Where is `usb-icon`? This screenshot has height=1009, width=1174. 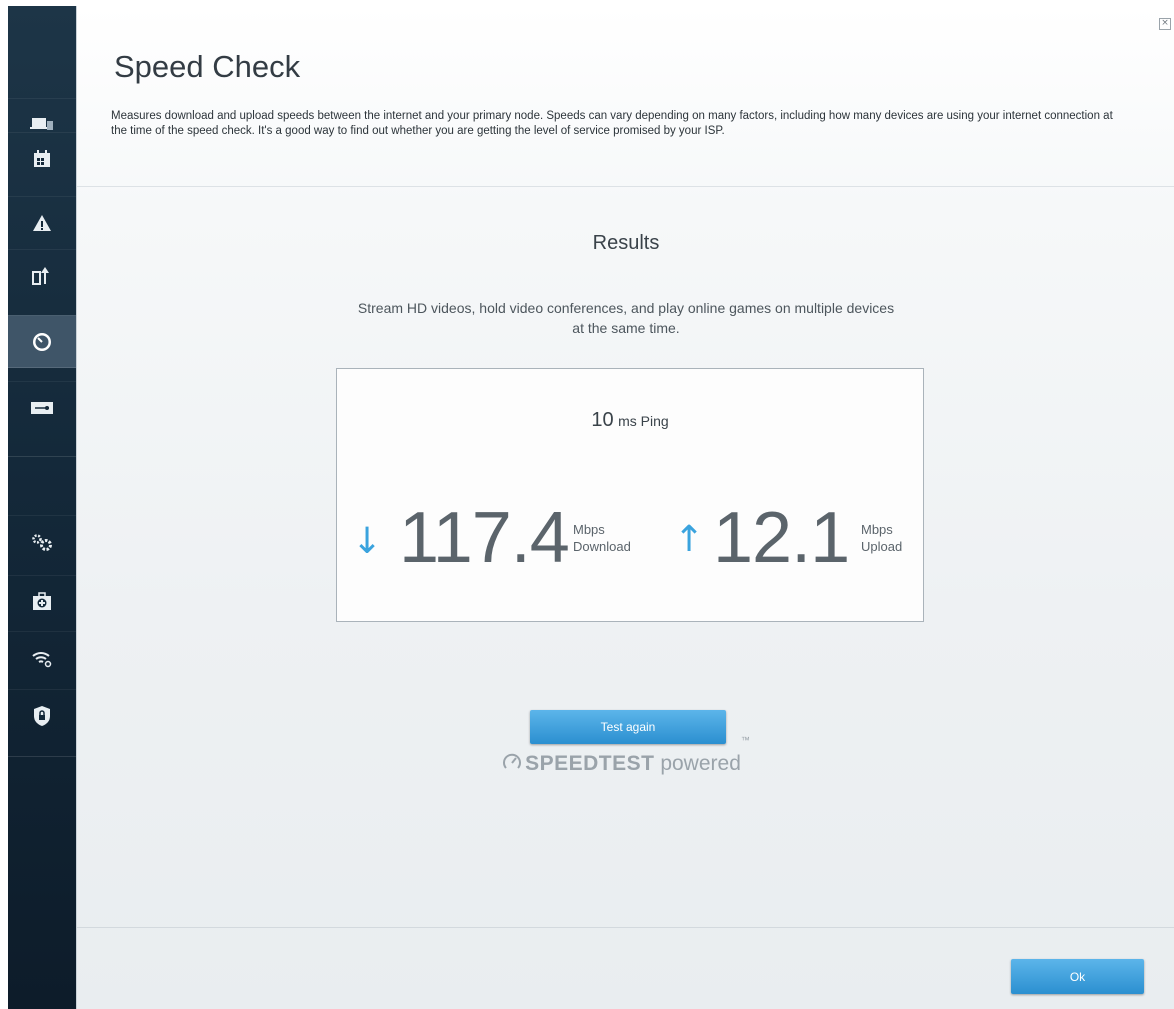
usb-icon is located at coordinates (42, 408).